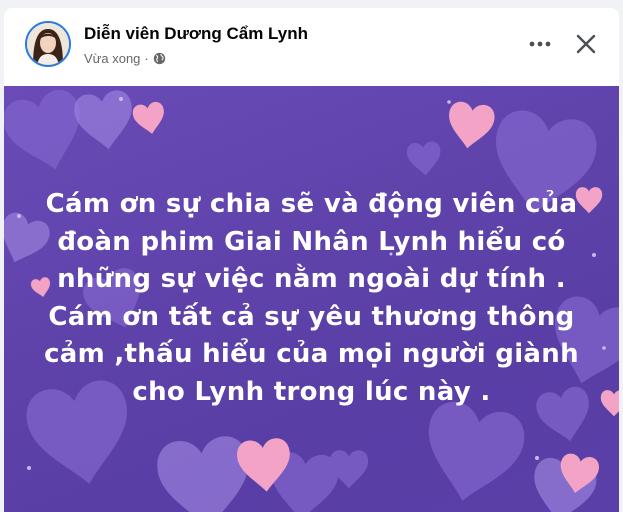 This screenshot has height=512, width=623. What do you see at coordinates (112, 58) in the screenshot?
I see `timestamp: Vừa xong` at bounding box center [112, 58].